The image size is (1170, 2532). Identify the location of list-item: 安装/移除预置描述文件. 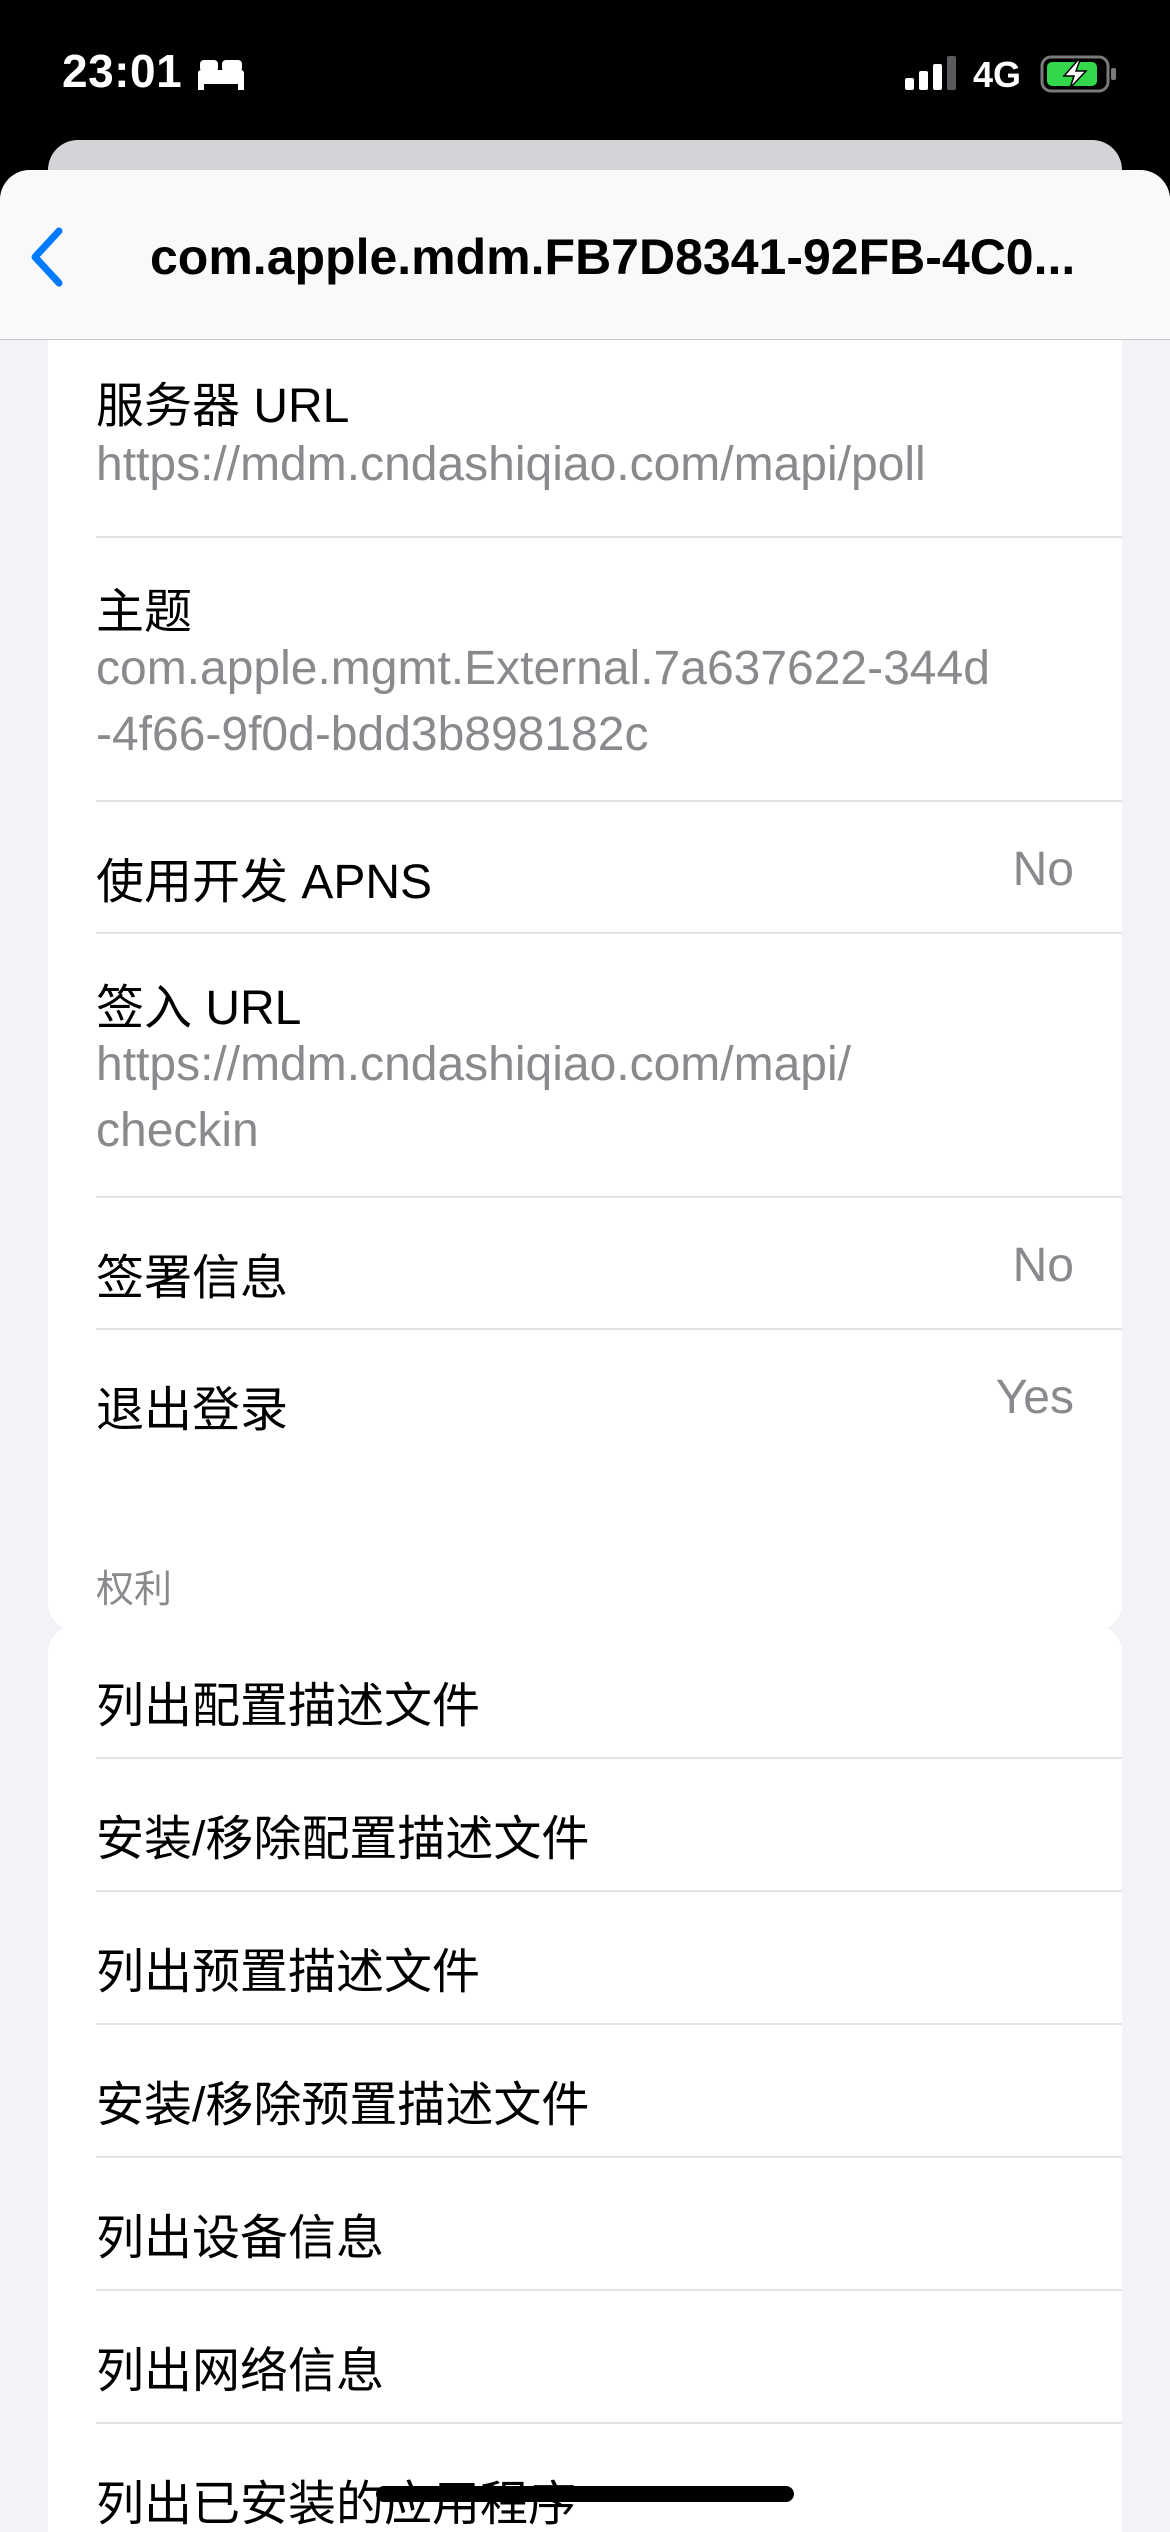
(585, 2091).